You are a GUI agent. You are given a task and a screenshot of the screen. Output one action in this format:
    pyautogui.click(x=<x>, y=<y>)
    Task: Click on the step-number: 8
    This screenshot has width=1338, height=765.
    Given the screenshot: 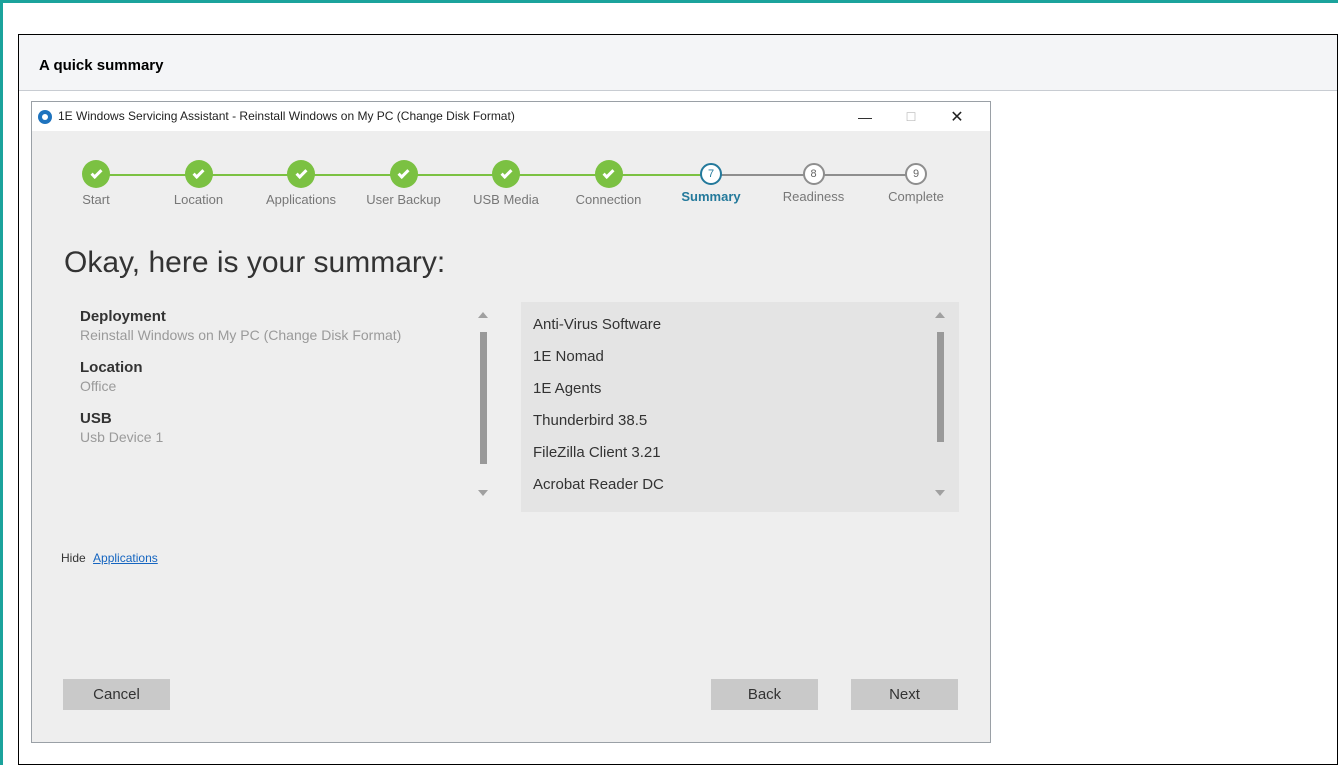 What is the action you would take?
    pyautogui.click(x=813, y=174)
    